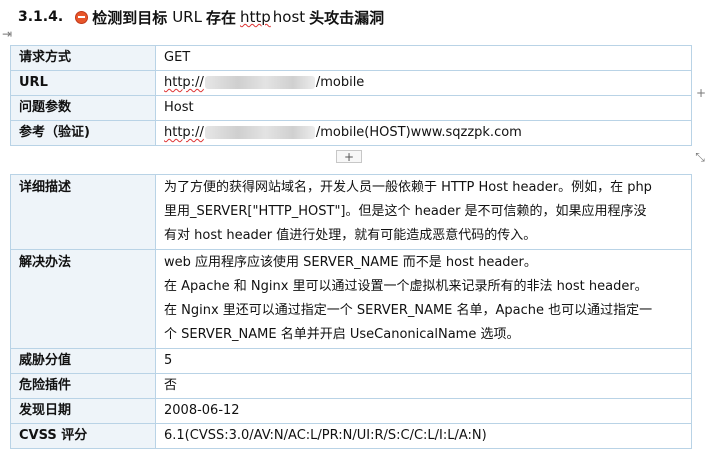 This screenshot has width=708, height=469. What do you see at coordinates (342, 334) in the screenshot?
I see `solution-line: 个 SERVER_NAME 名单并开启 UseCanonicalName 选项。` at bounding box center [342, 334].